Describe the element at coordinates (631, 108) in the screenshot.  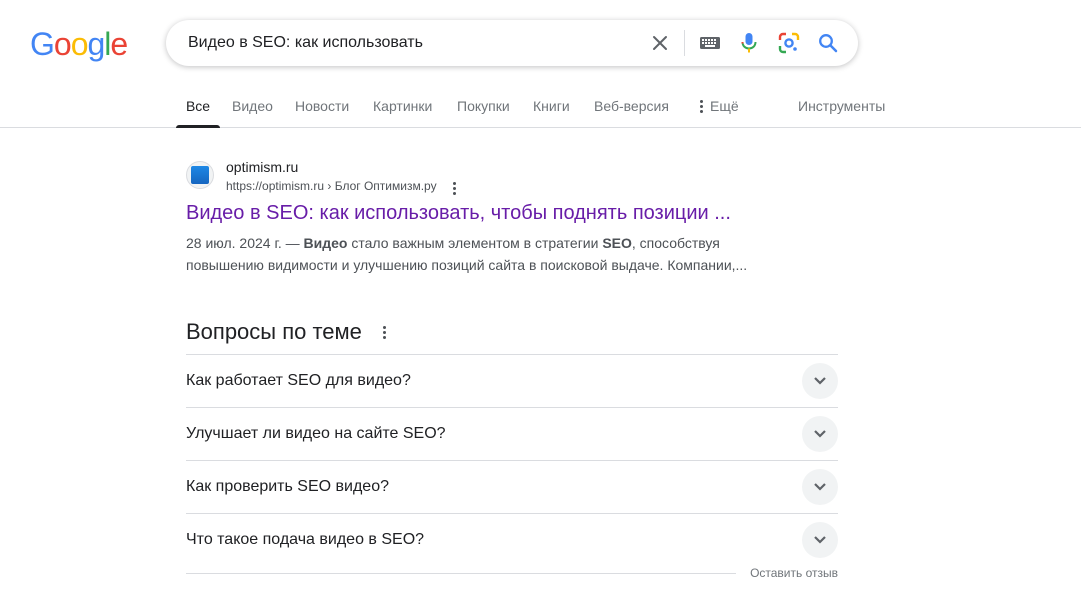
I see `tab-web: Веб-версия` at that location.